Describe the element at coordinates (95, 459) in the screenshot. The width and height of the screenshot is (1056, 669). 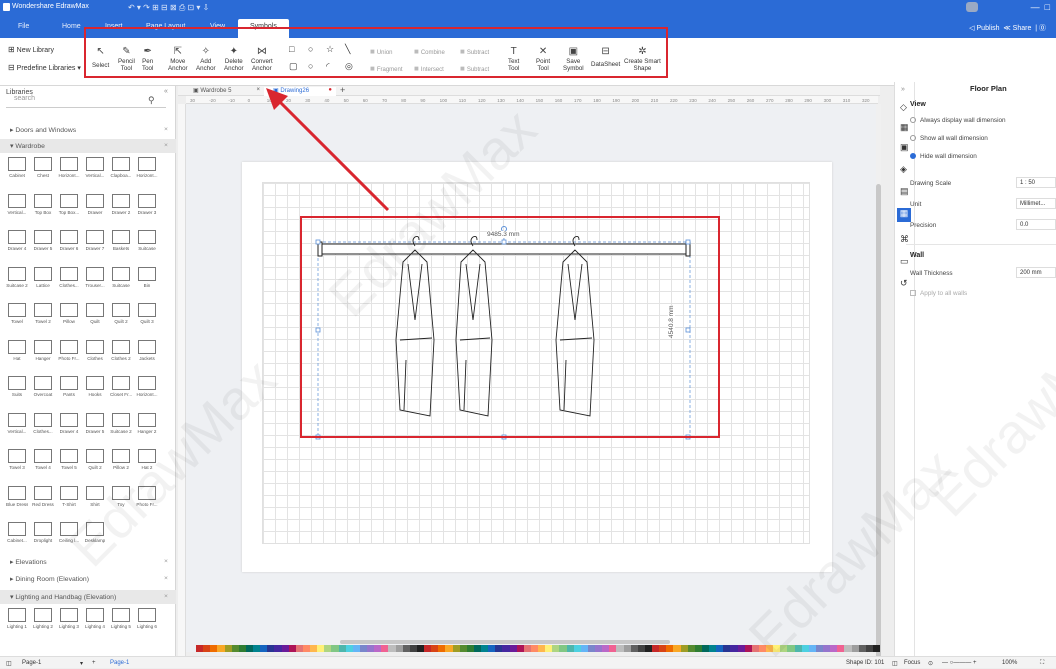
I see `library-symbol: Quilt 2` at that location.